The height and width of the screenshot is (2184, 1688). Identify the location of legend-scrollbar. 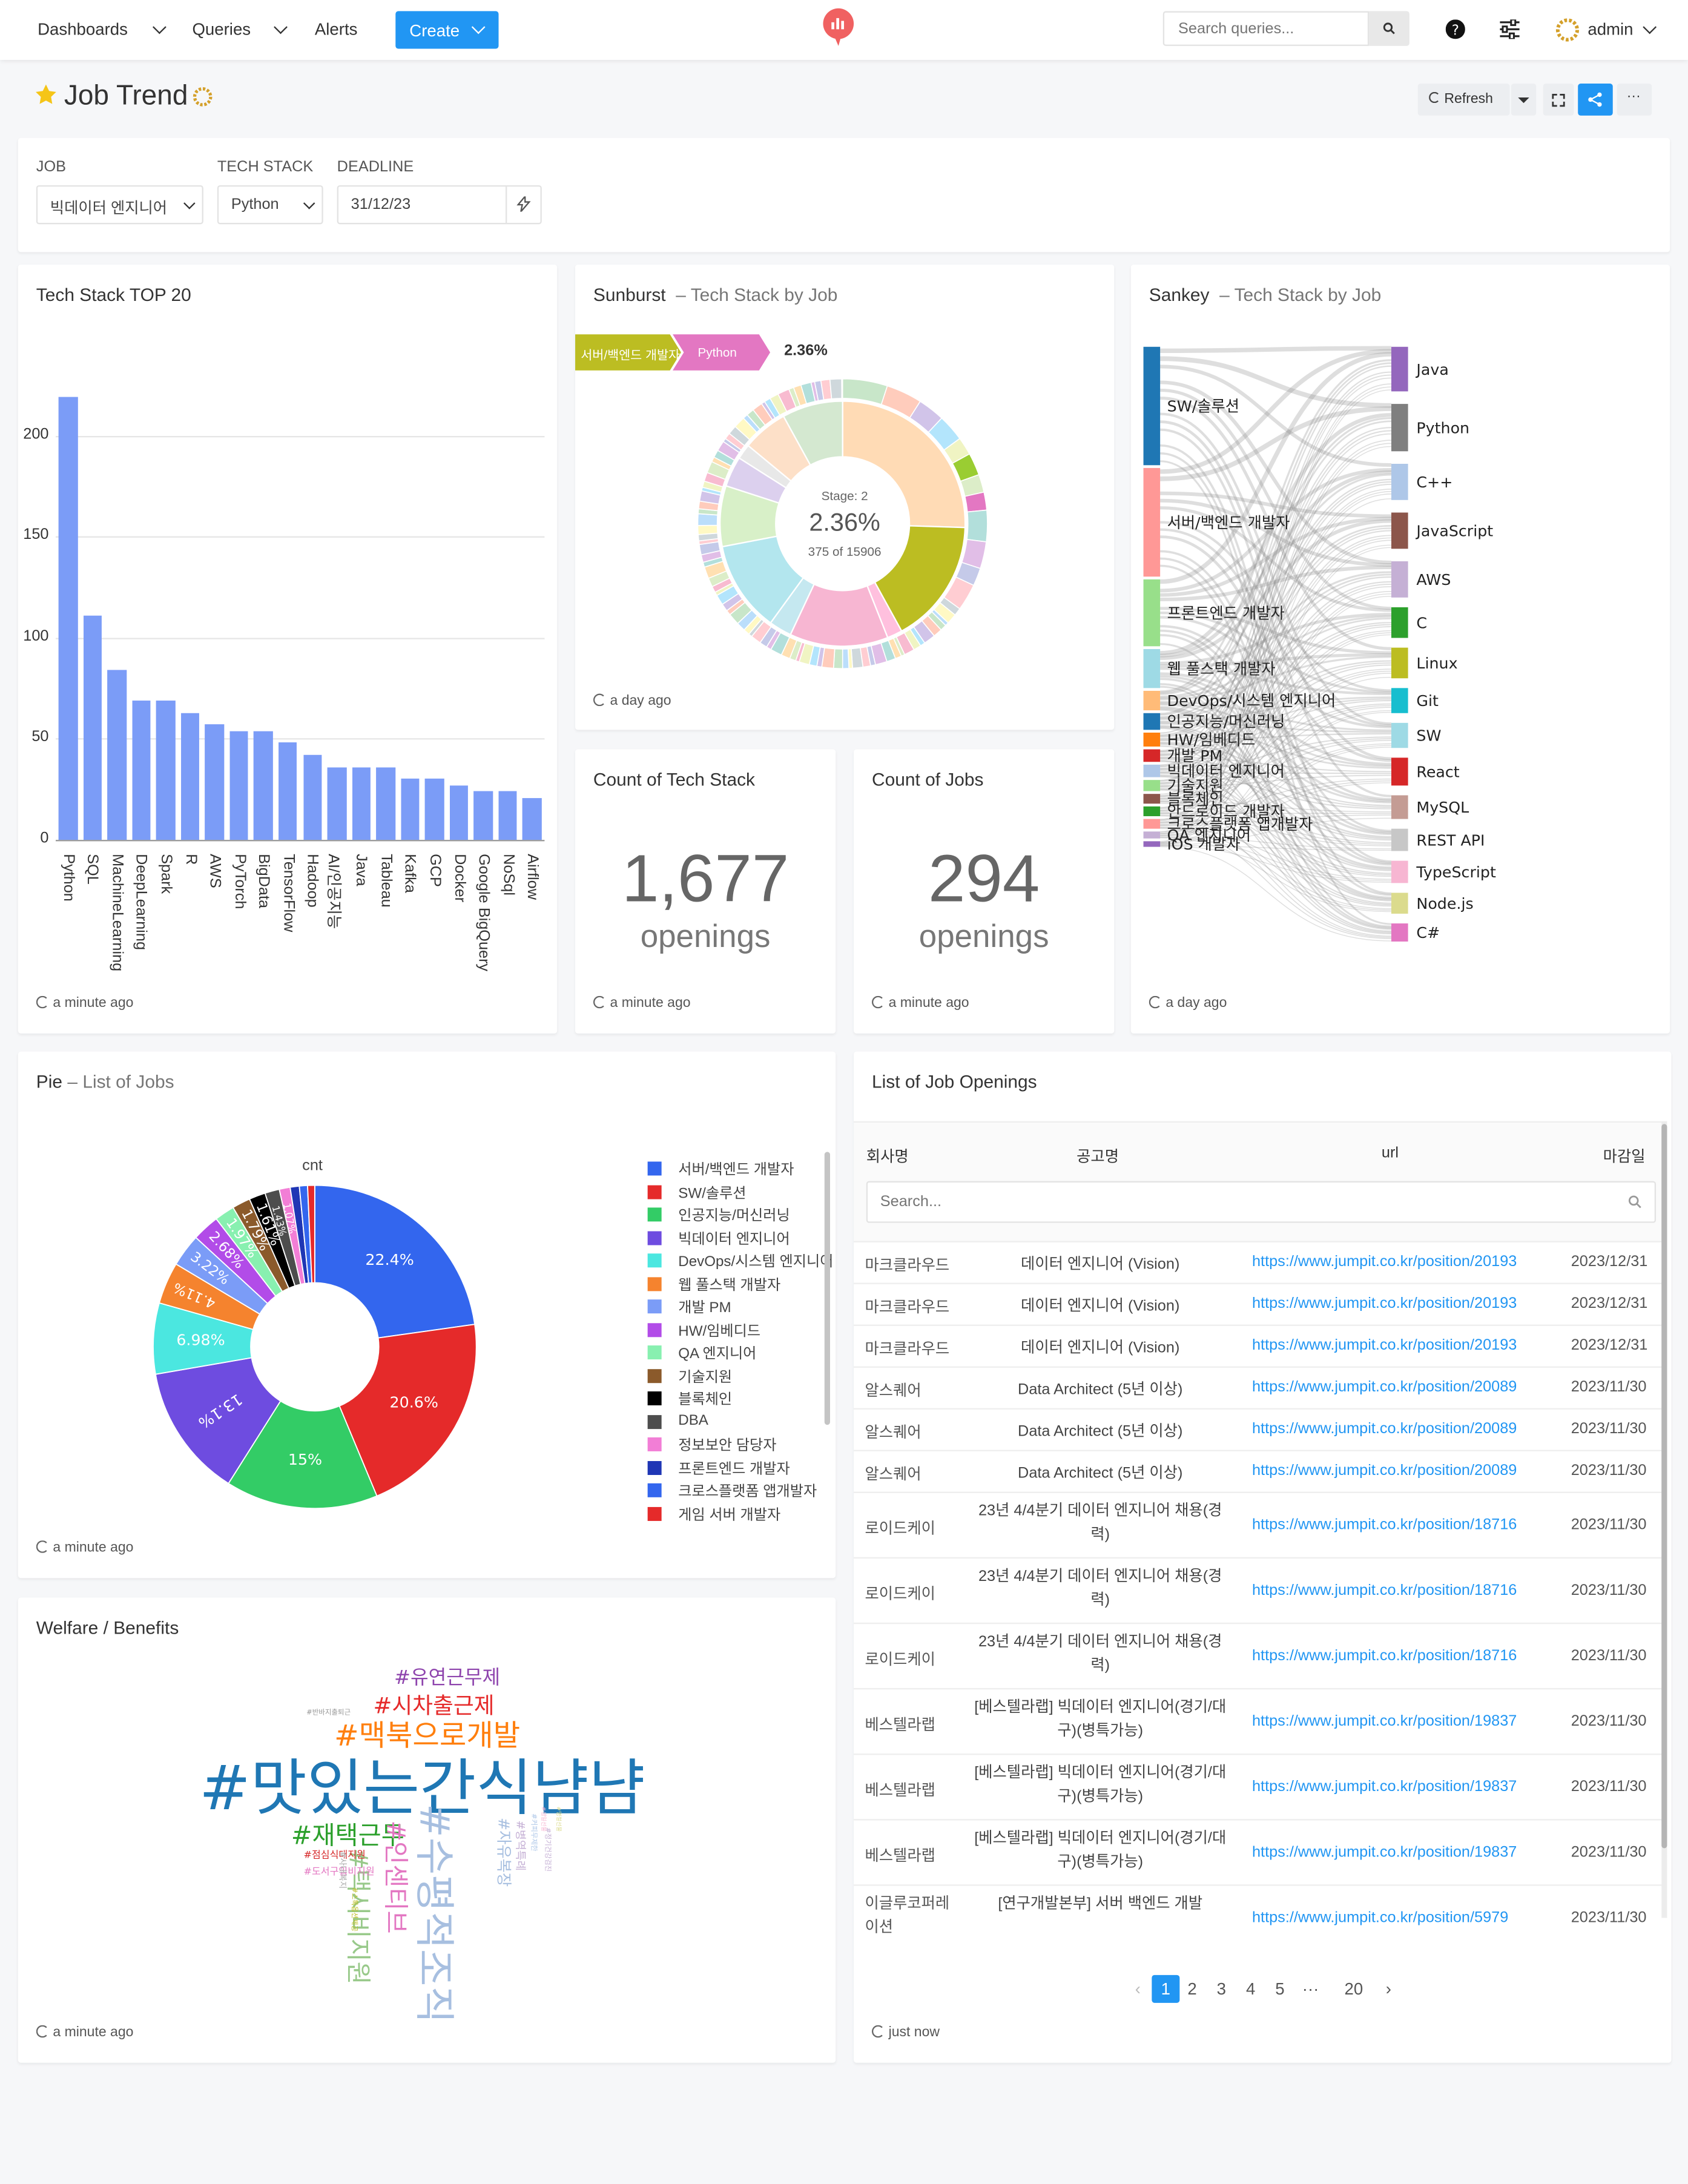
(827, 1288).